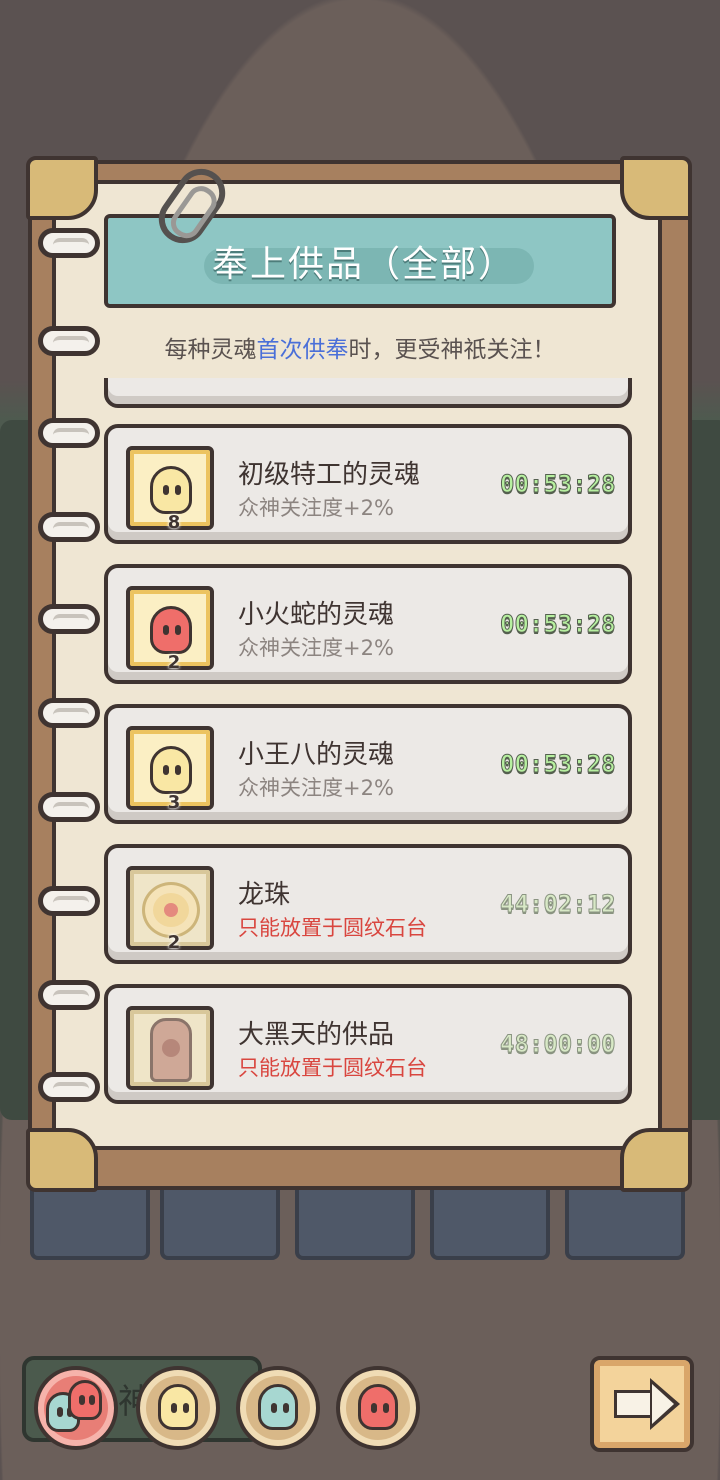 This screenshot has height=1480, width=720. I want to click on offering-item: 2 龙珠 只能放置于圆纹石台 44:02:12, so click(368, 904).